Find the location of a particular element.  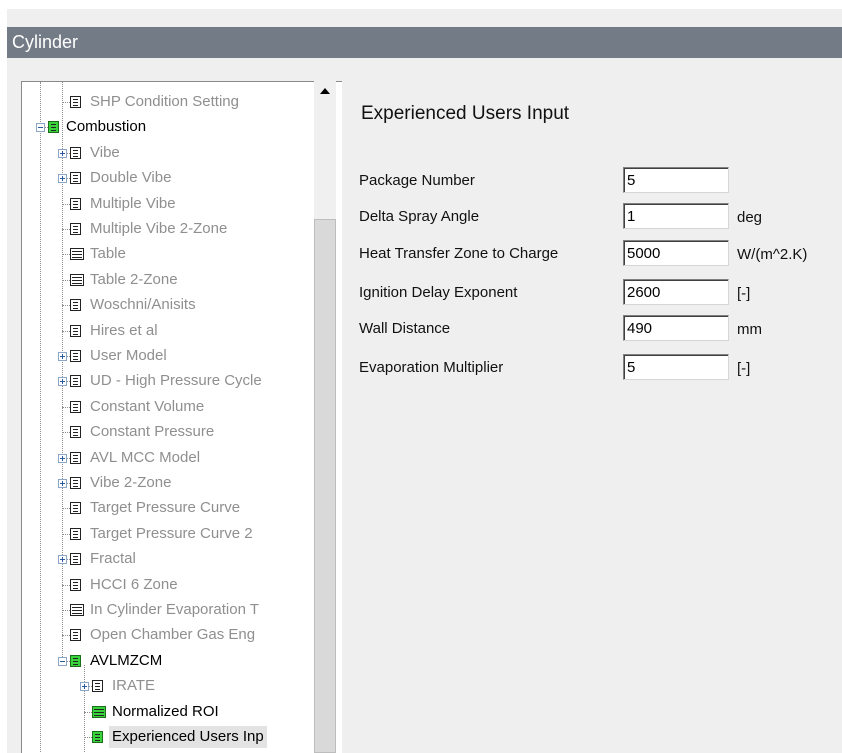

field-unit: deg is located at coordinates (750, 217).